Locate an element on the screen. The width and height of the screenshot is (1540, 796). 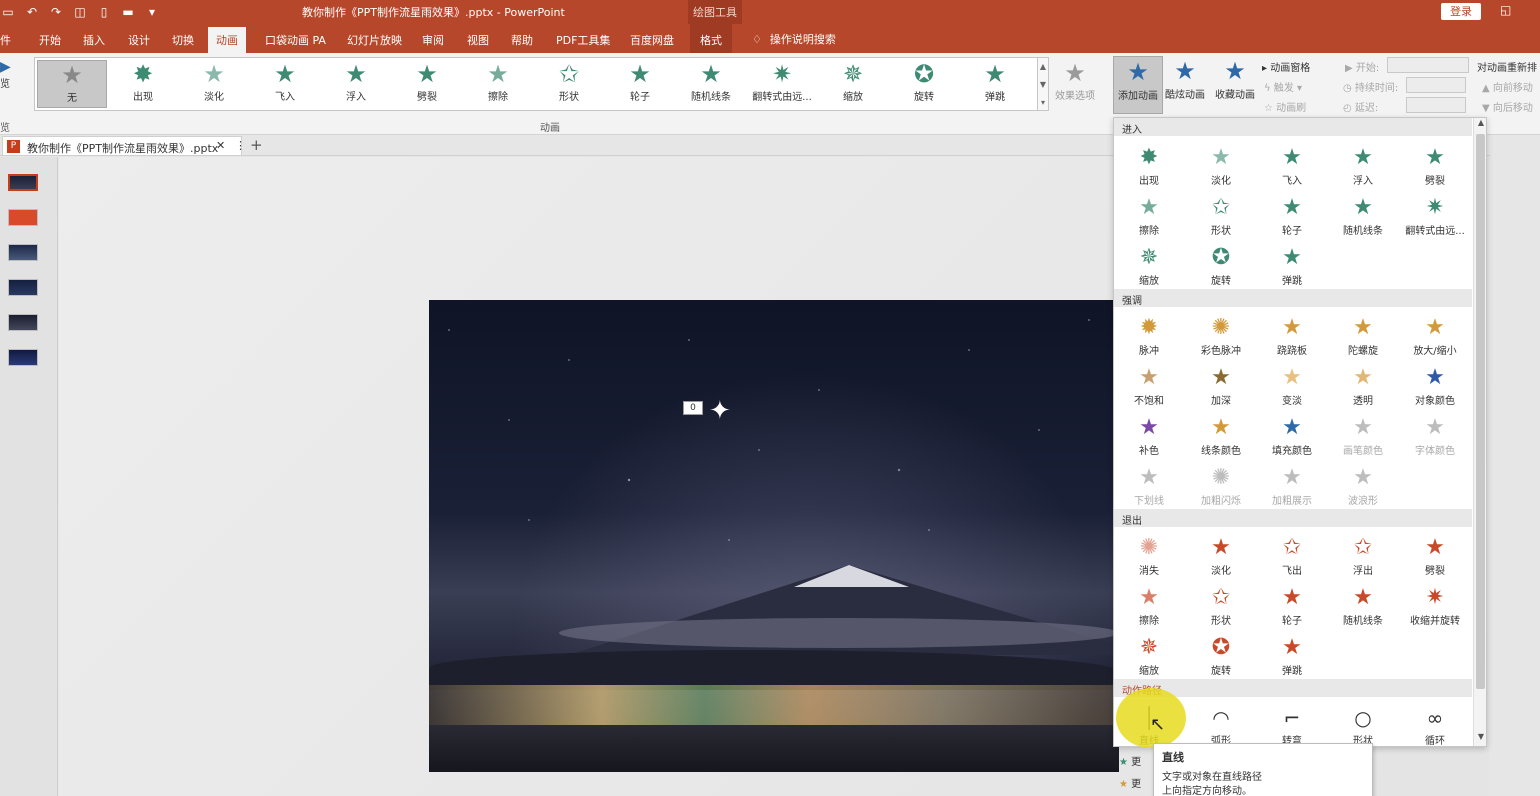
emph-desaturate: ★ 不饱和 is located at coordinates (1149, 388).